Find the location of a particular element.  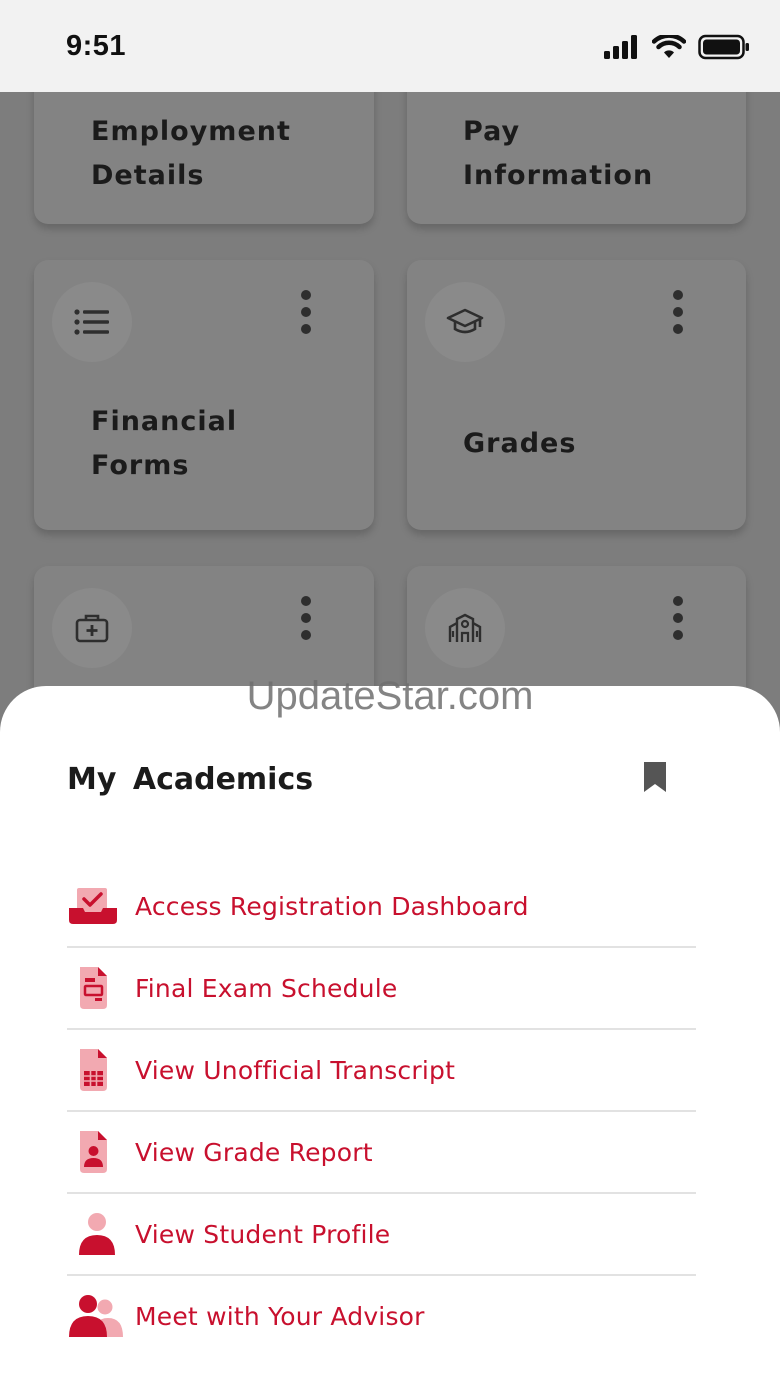

list-item-student-profile: View Student Profile is located at coordinates (381, 1235).